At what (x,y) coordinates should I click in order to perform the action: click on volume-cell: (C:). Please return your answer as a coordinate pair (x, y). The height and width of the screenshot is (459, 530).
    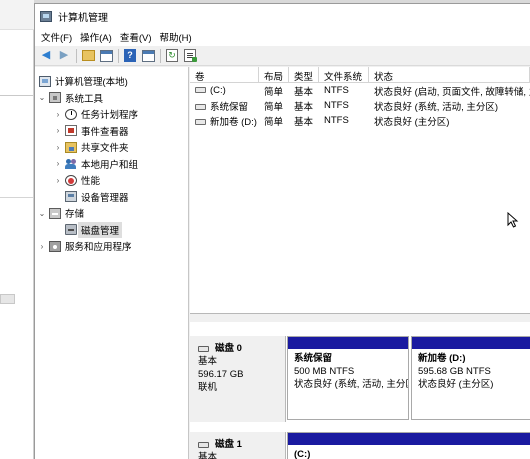
    Looking at the image, I should click on (224, 90).